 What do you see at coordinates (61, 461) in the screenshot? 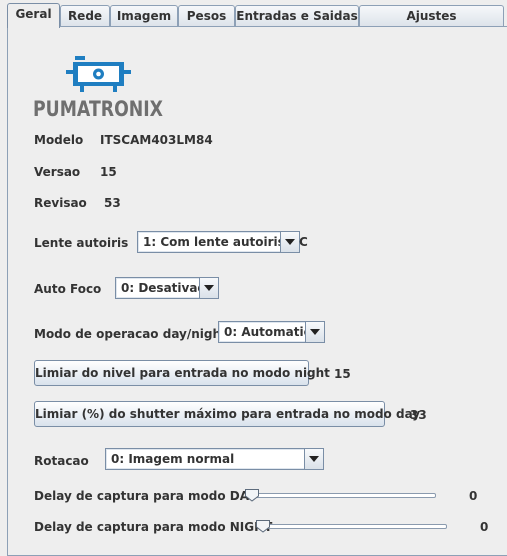
I see `rotacao-label: Rotacao` at bounding box center [61, 461].